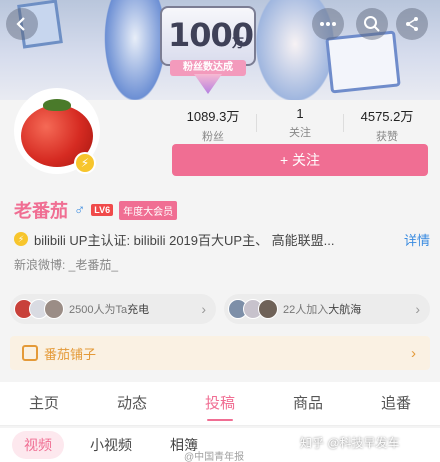  Describe the element at coordinates (363, 62) in the screenshot. I see `banner-board-decoration` at that location.